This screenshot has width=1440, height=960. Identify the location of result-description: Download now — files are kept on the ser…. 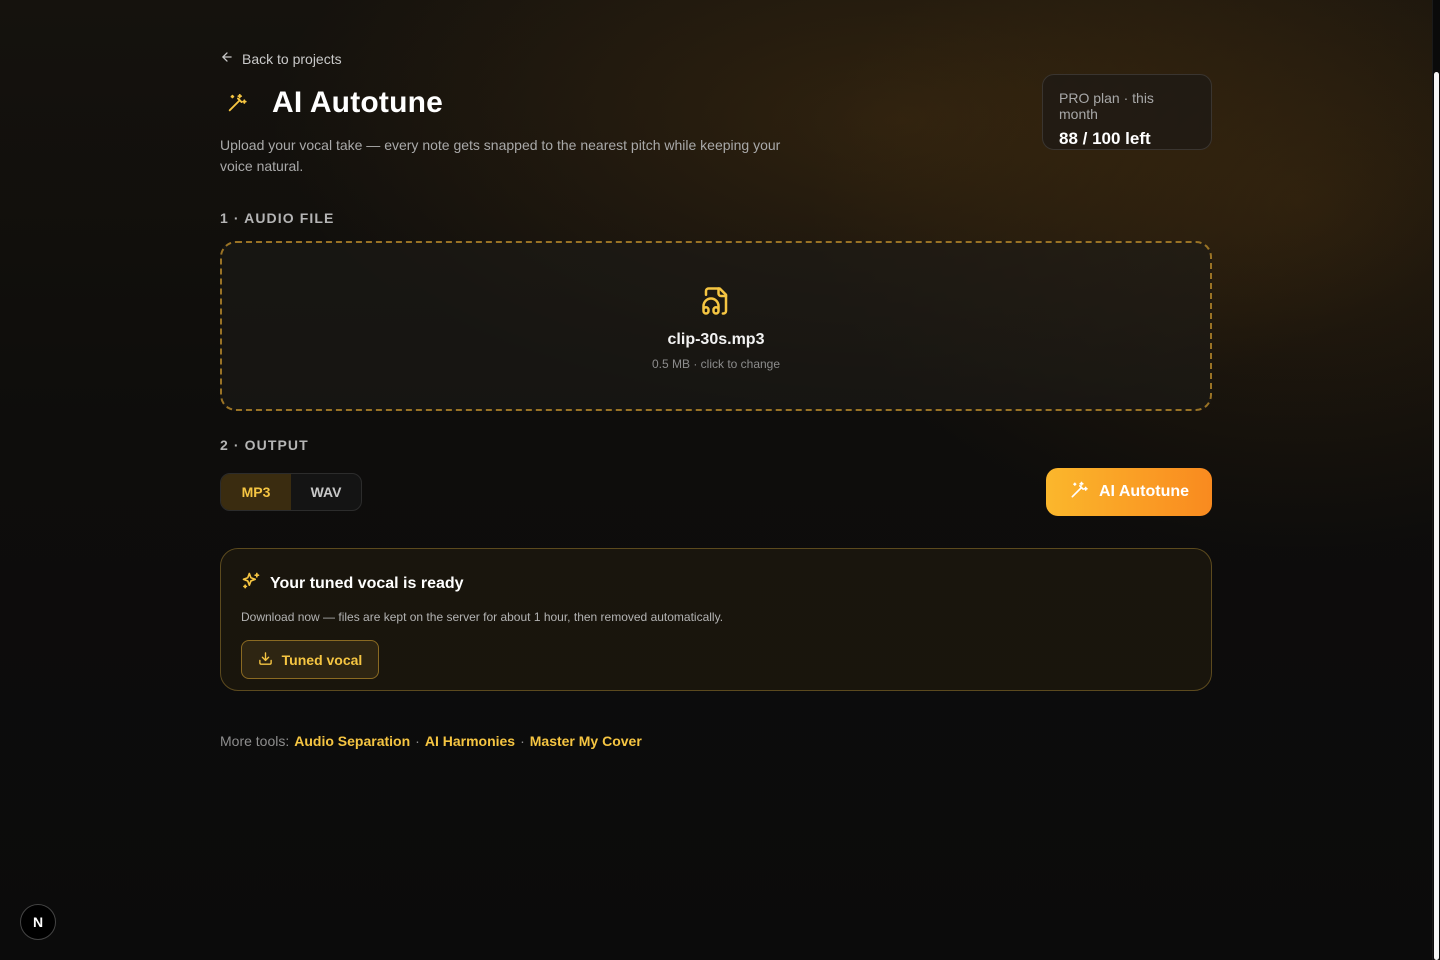
(482, 617).